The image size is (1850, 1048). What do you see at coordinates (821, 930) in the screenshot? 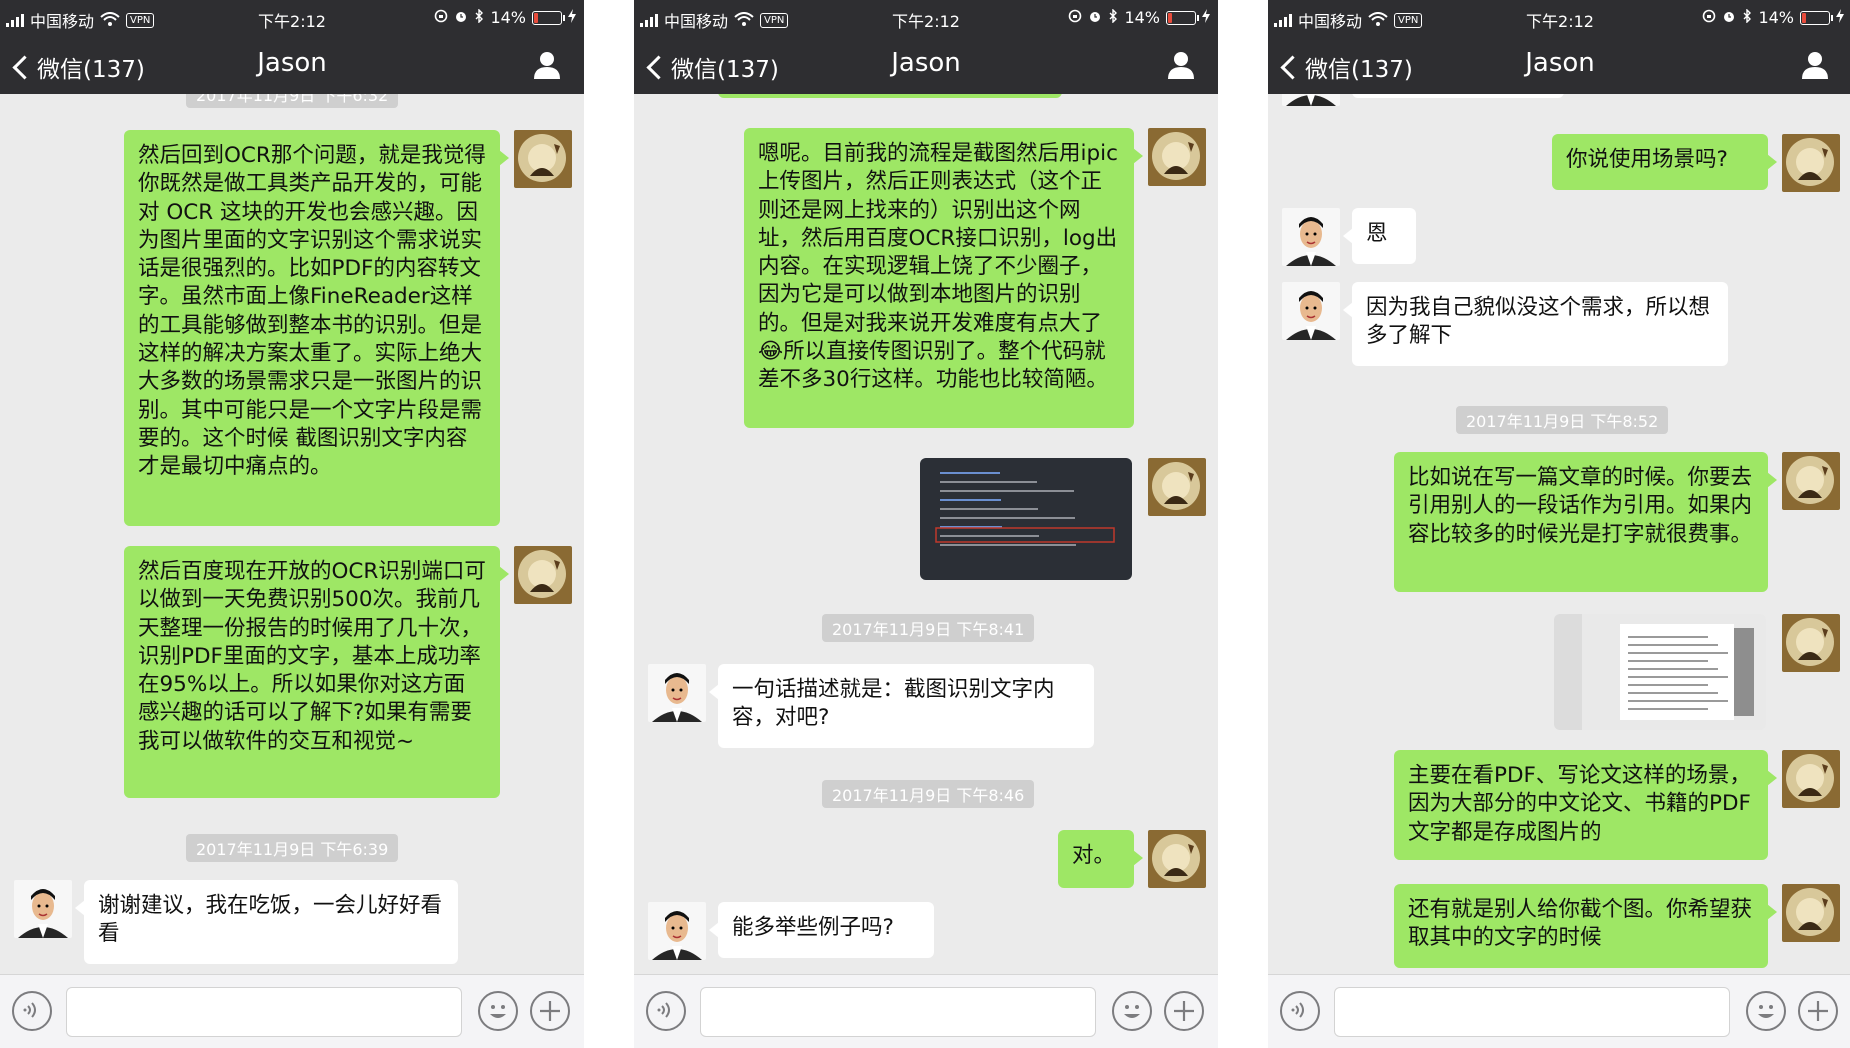
I see `contact-message-bubble: 能多举些例子吗?` at bounding box center [821, 930].